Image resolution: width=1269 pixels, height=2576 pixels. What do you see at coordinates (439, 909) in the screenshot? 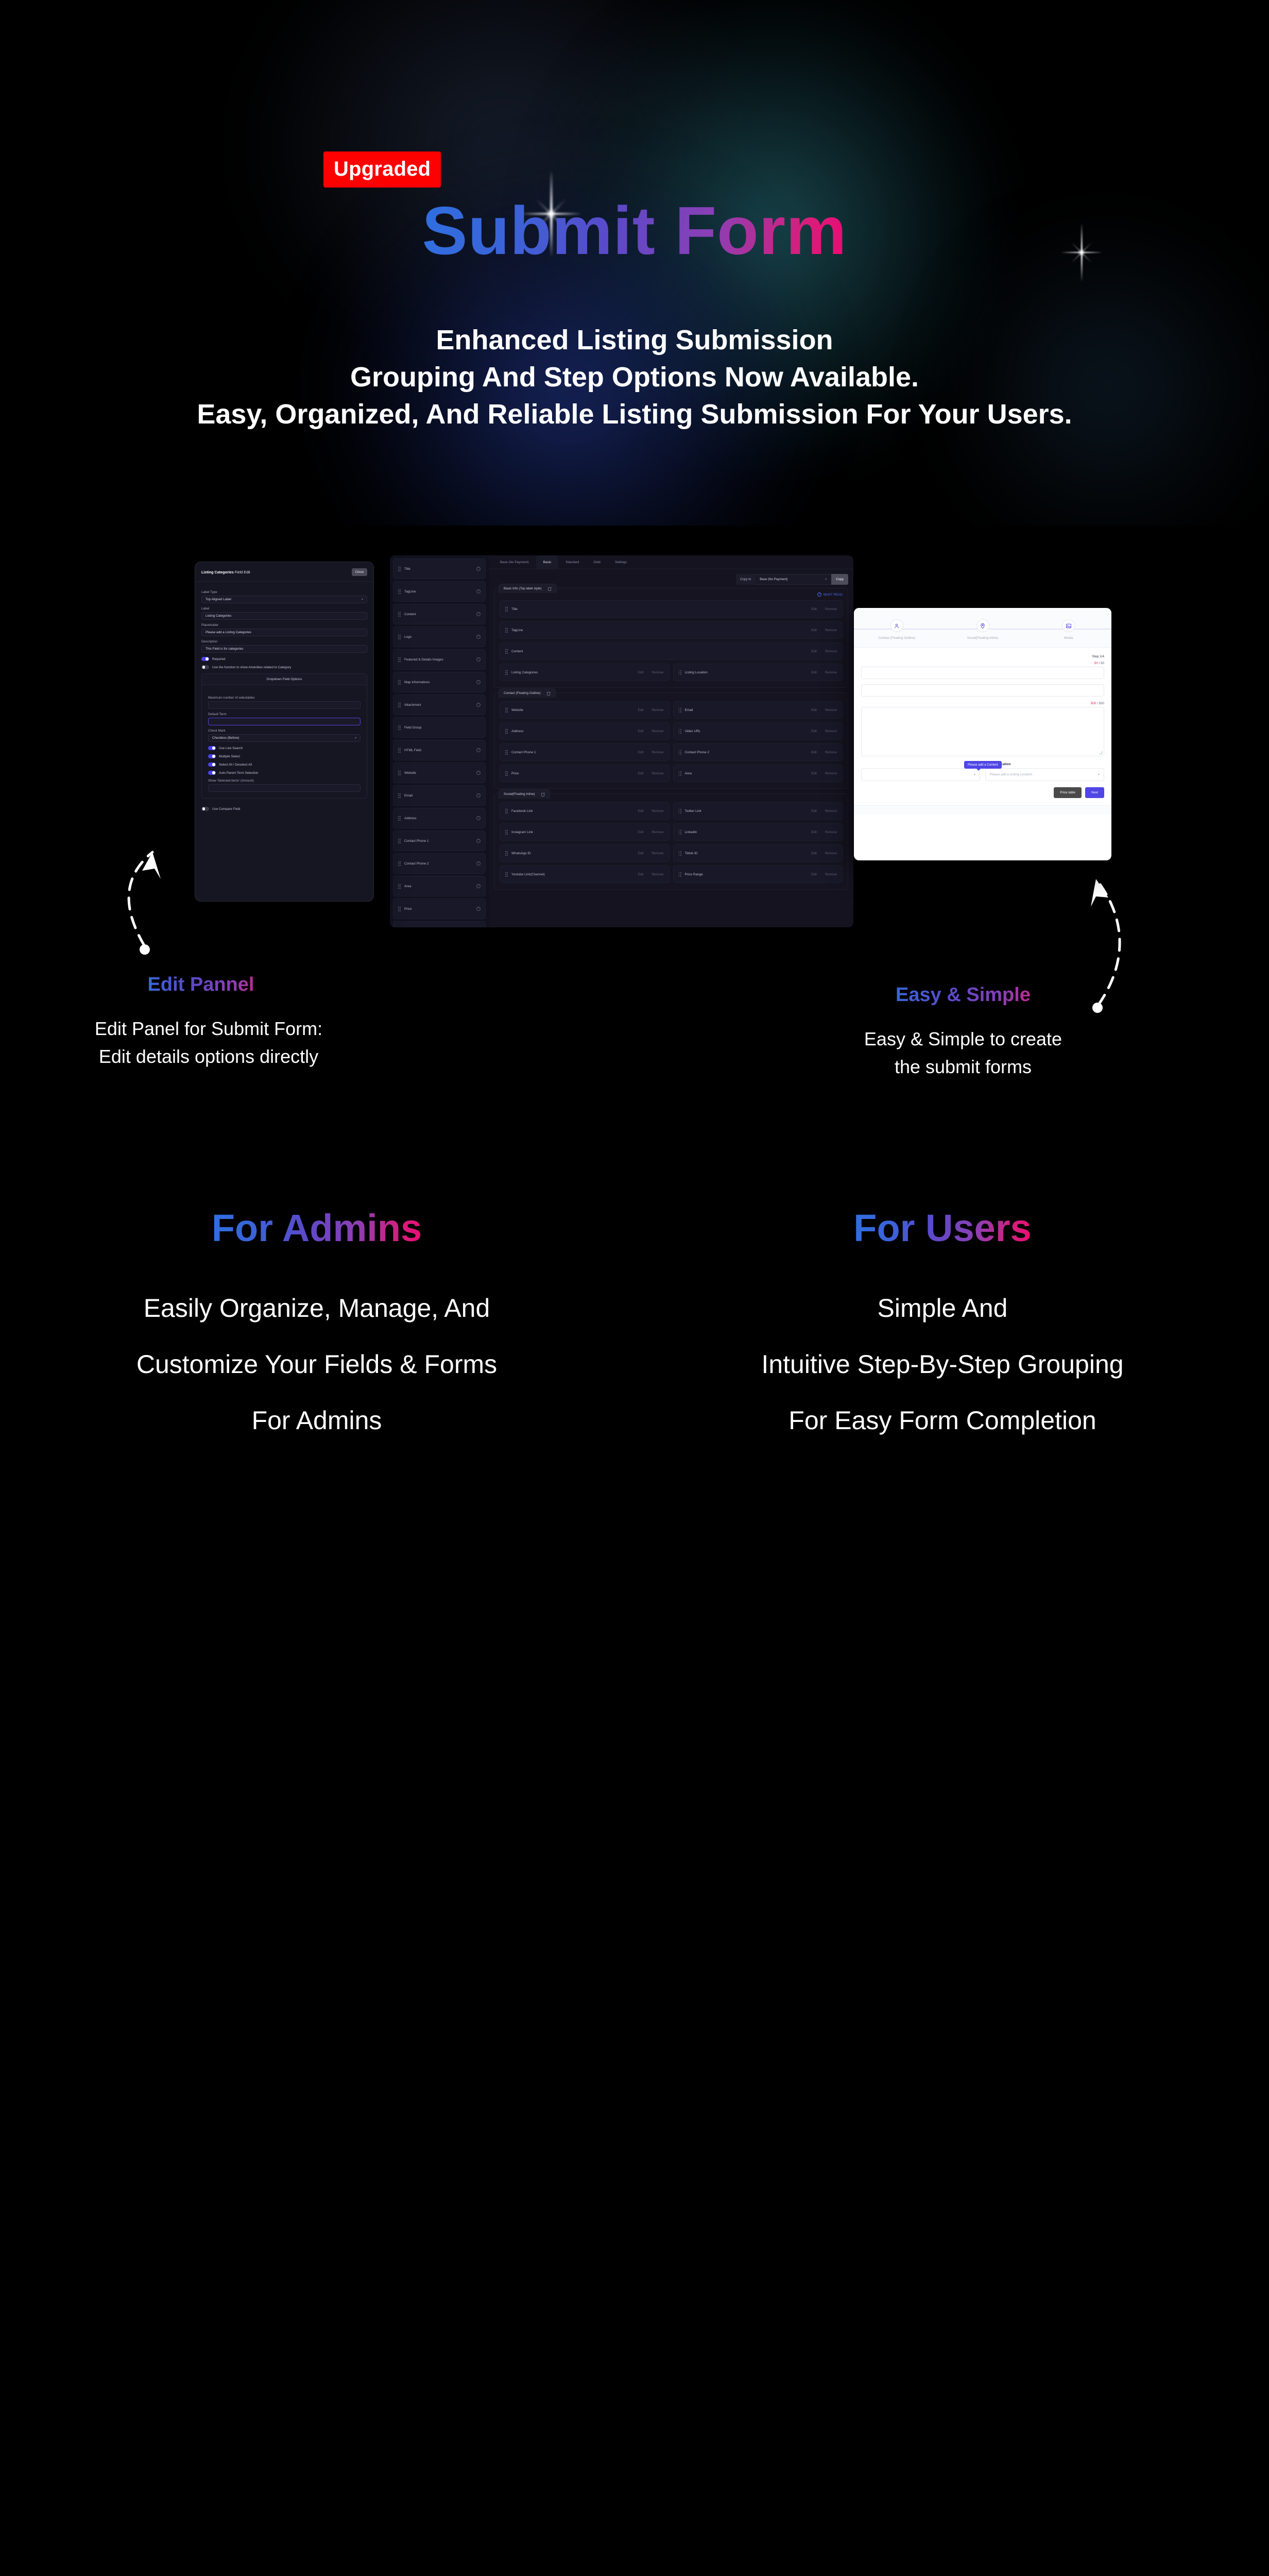
I see `field-list-item: Price?` at bounding box center [439, 909].